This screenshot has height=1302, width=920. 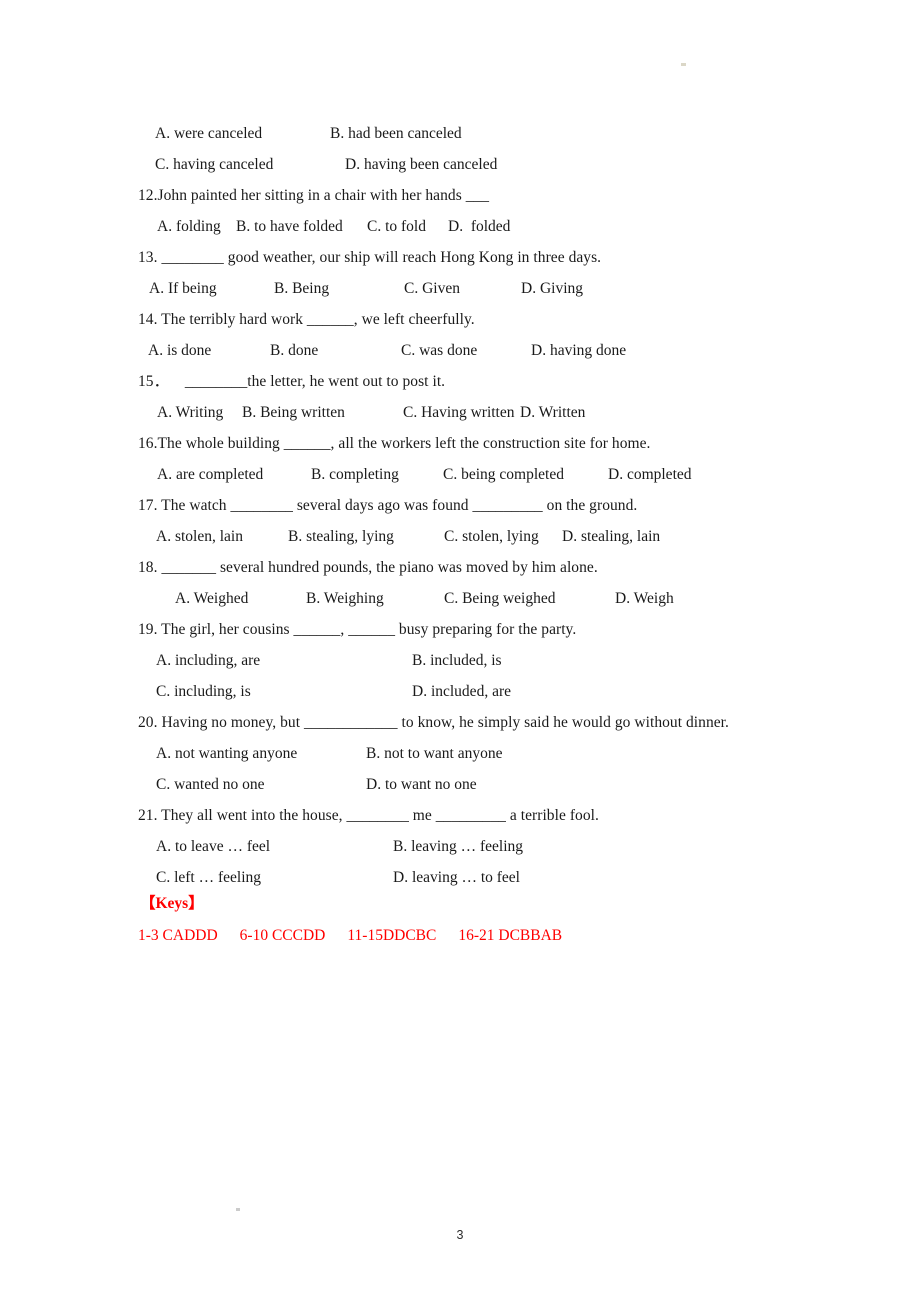 I want to click on answer-option: A. is done, so click(x=179, y=351).